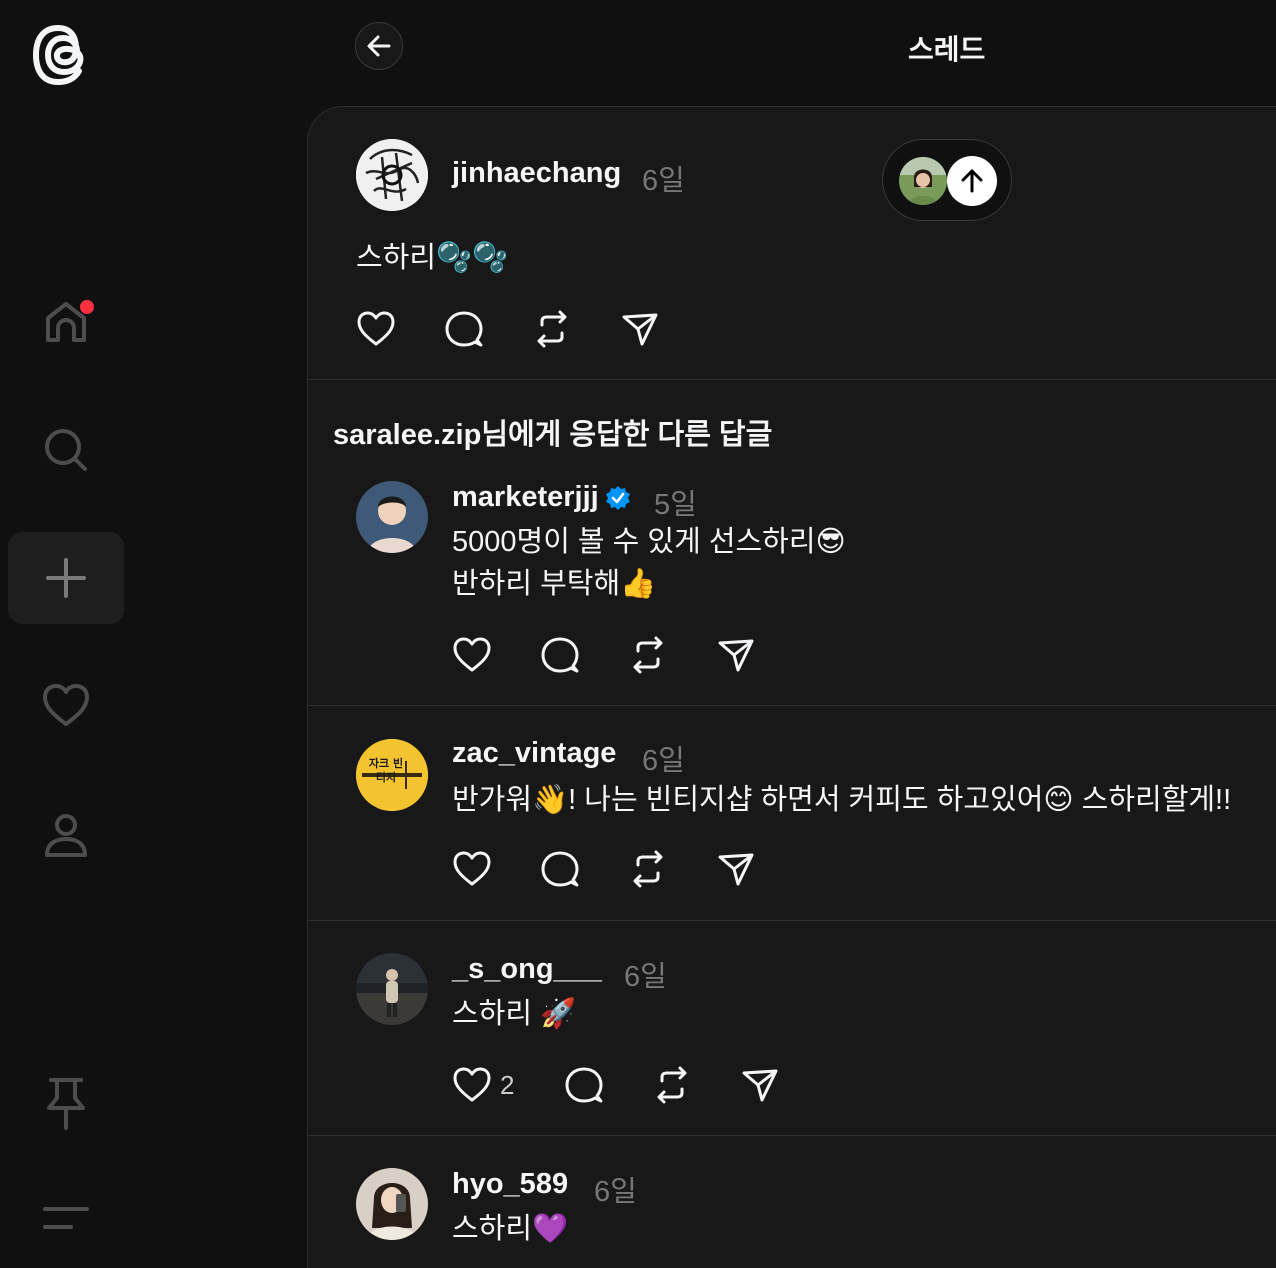  Describe the element at coordinates (536, 173) in the screenshot. I see `username: jinhaechang` at that location.